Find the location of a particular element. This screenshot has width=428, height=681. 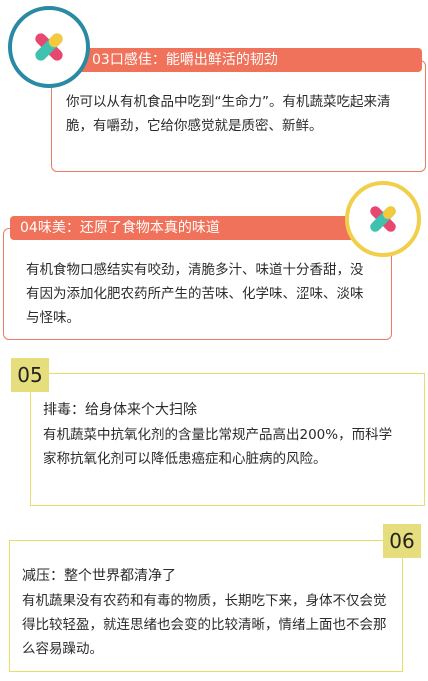

section-04-logo is located at coordinates (383, 219).